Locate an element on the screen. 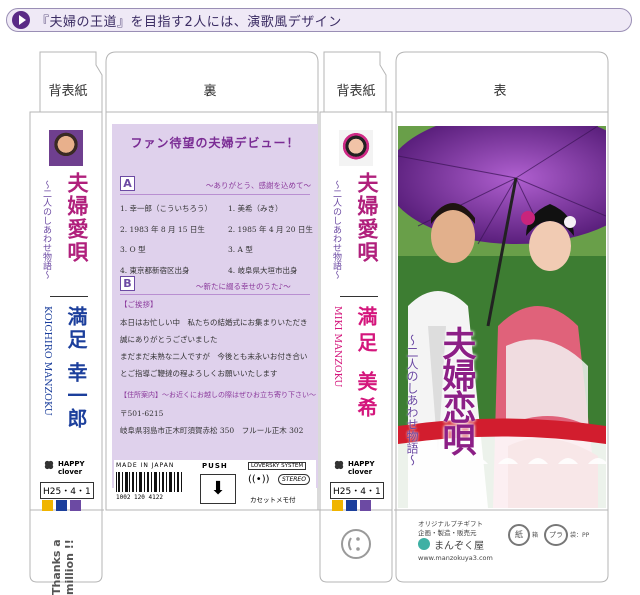 The image size is (640, 595). block-b-label: B is located at coordinates (127, 283).